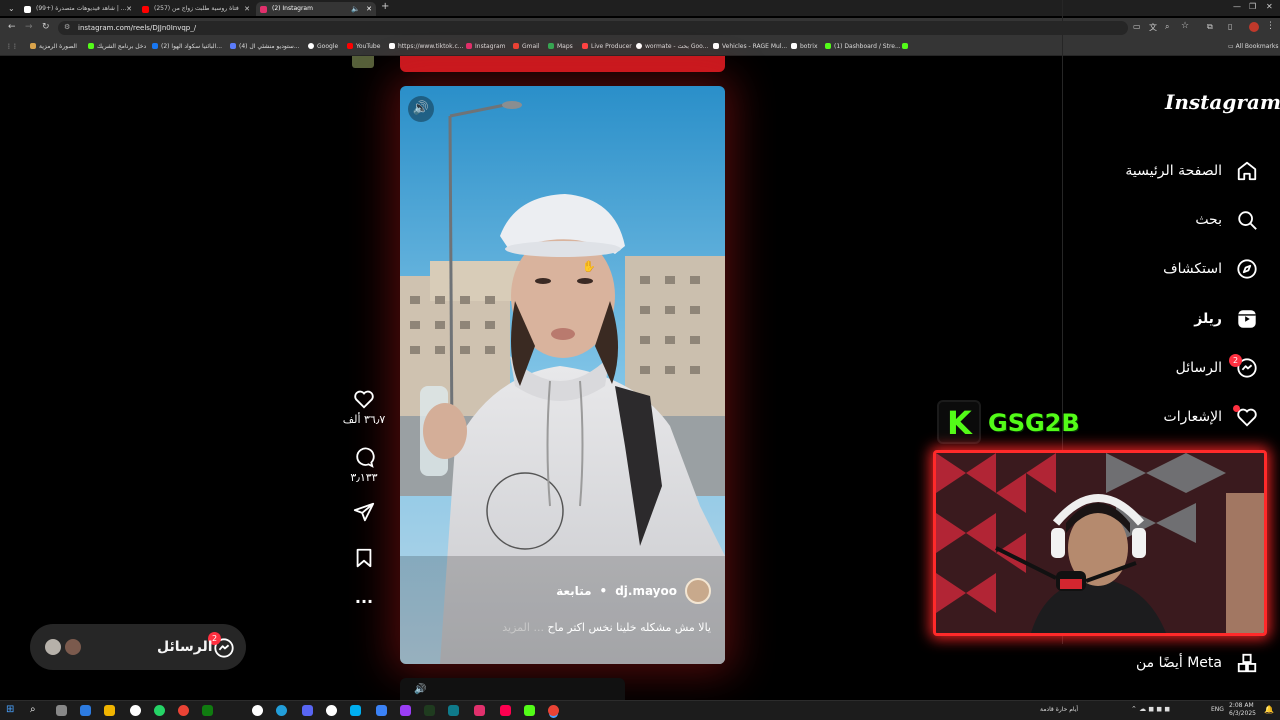  I want to click on chrome-active-icon, so click(553, 710).